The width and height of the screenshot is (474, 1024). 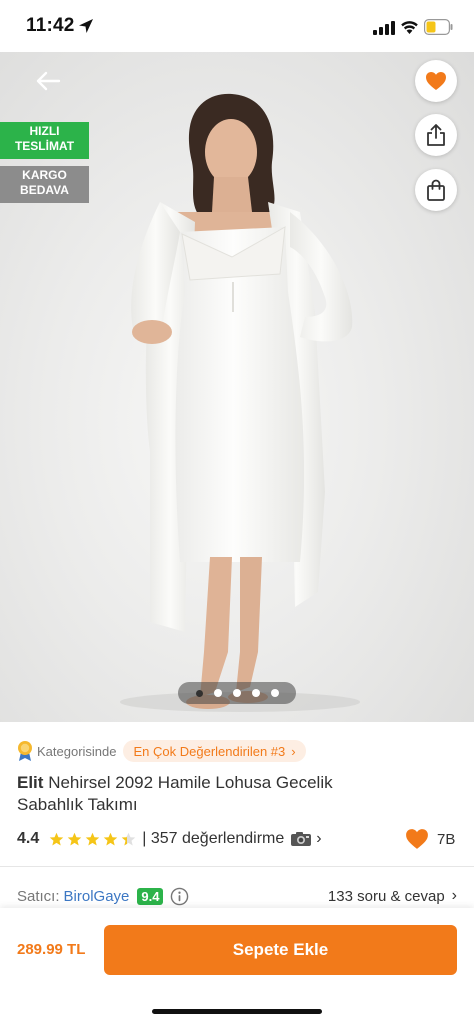 I want to click on home-indicator, so click(x=237, y=1011).